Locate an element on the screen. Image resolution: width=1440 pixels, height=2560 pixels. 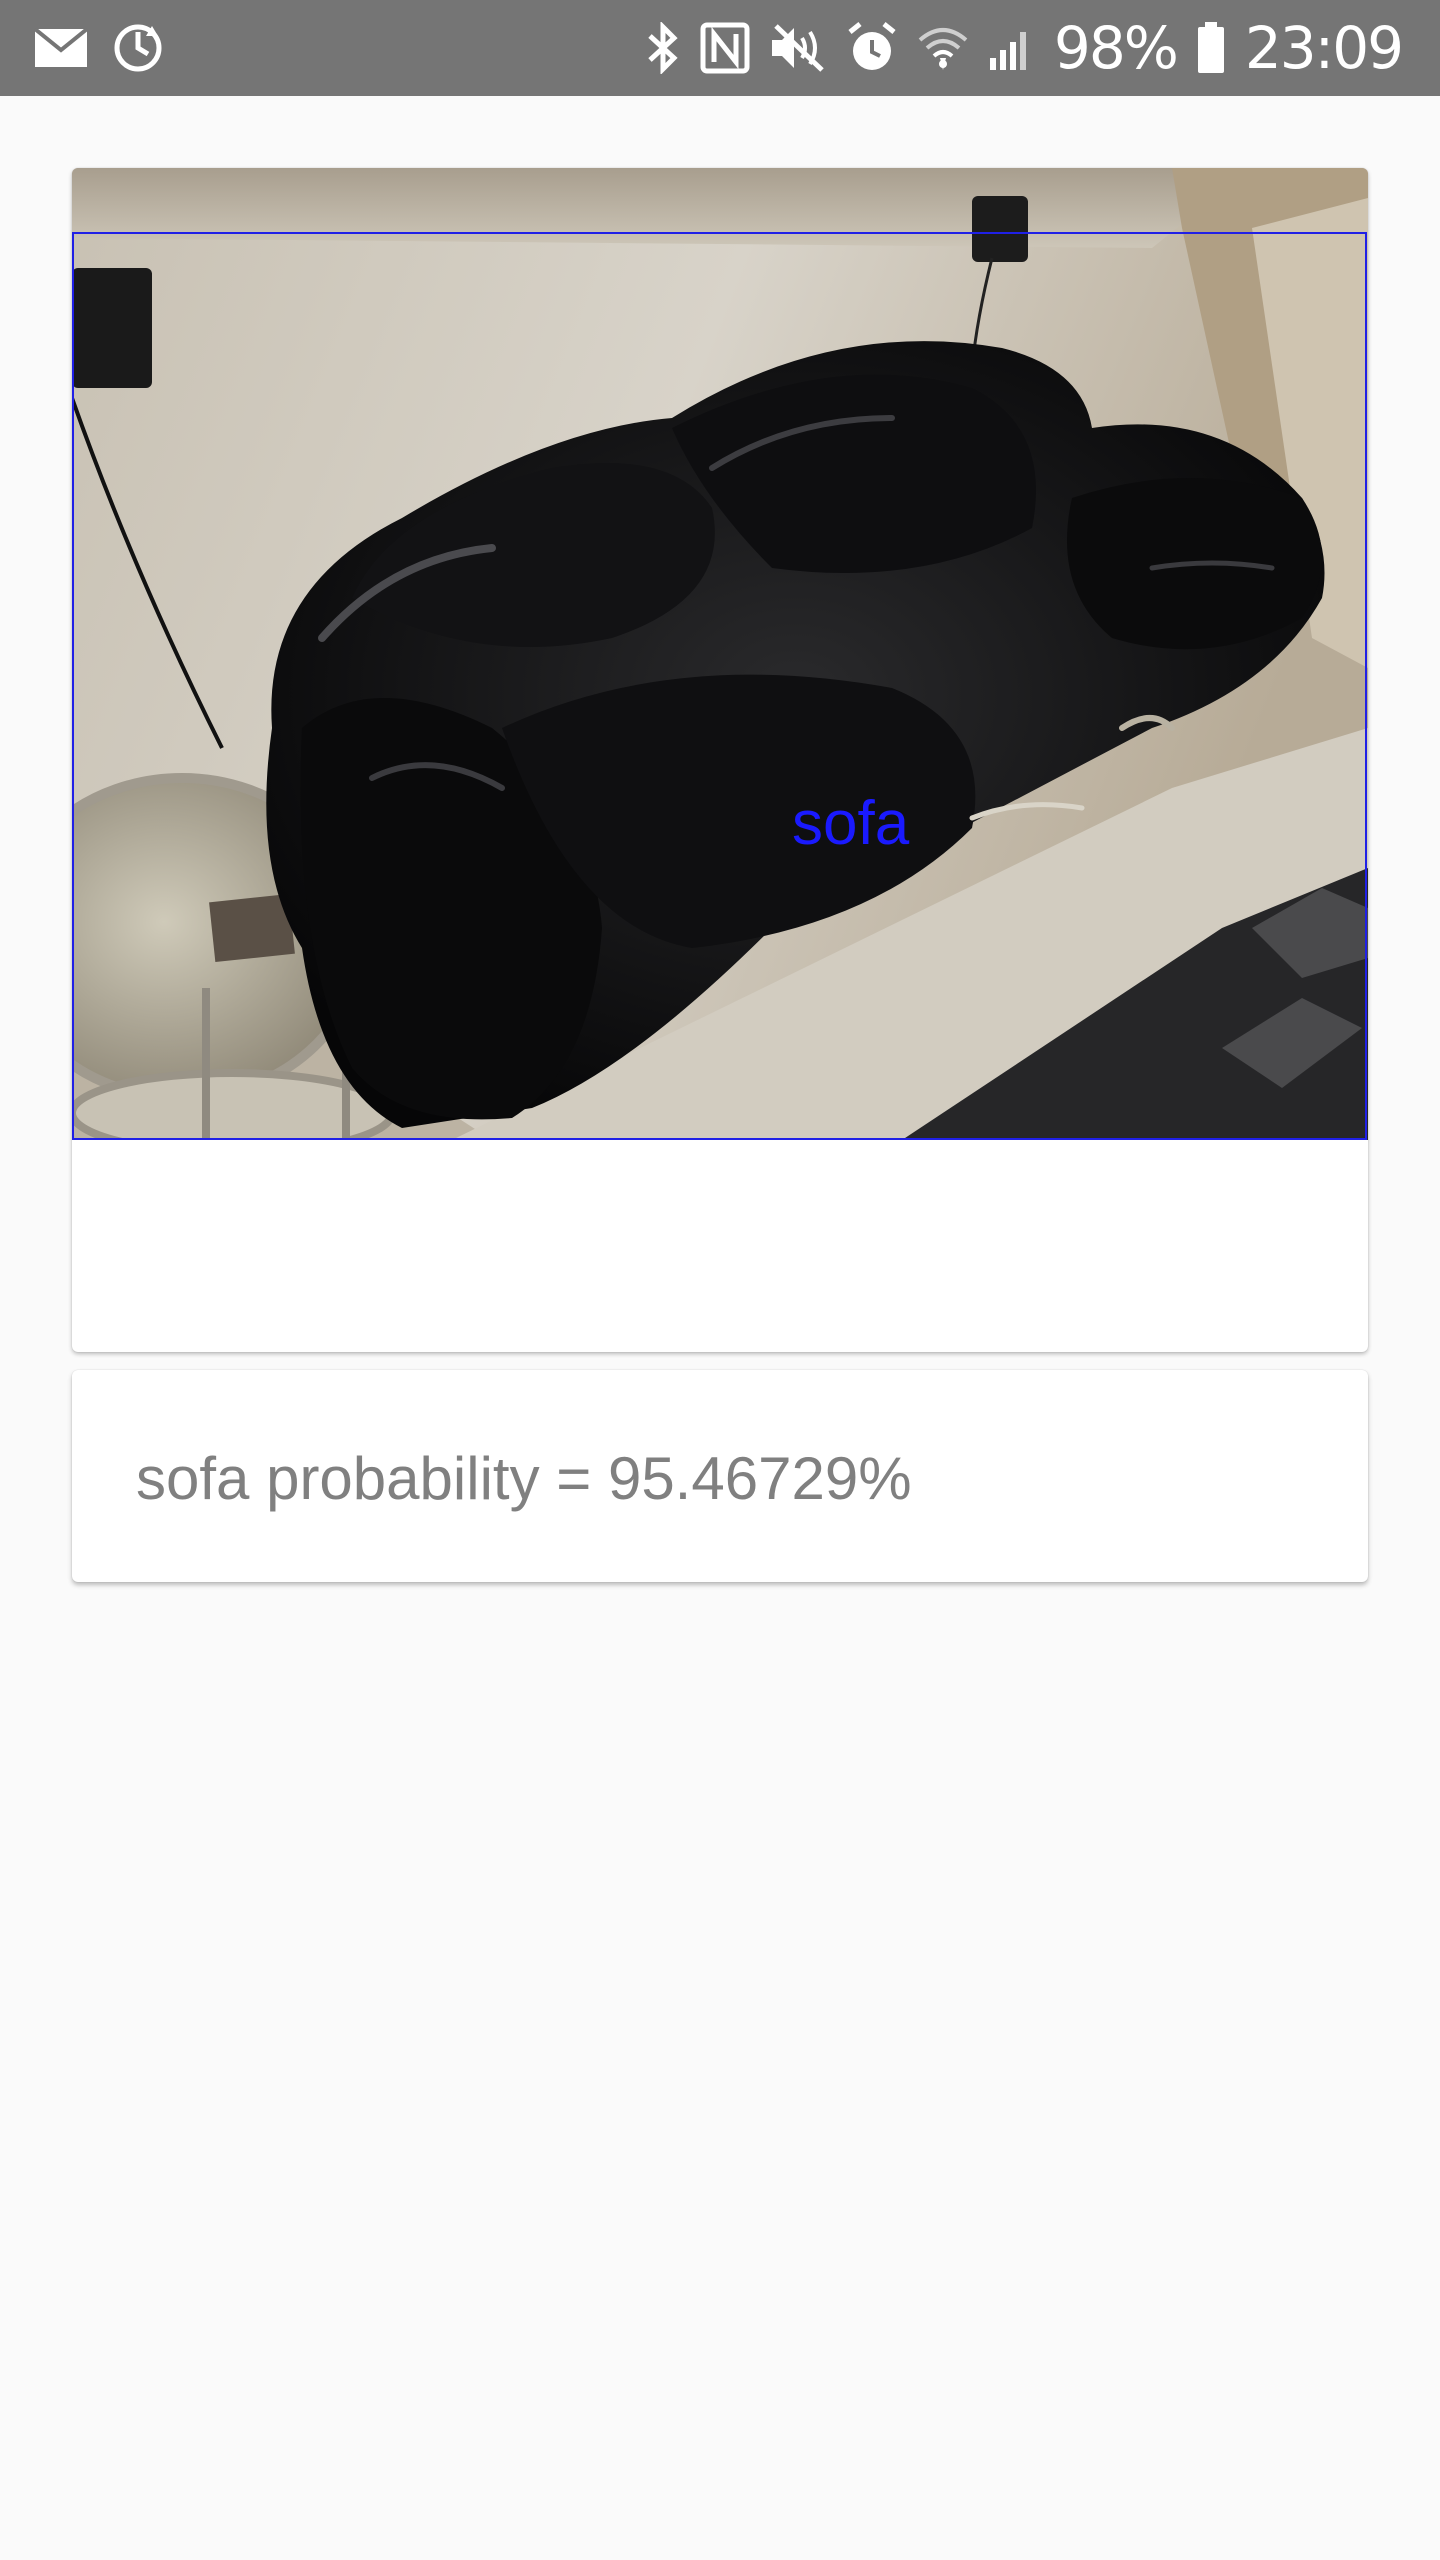
alarm-icon is located at coordinates (872, 48).